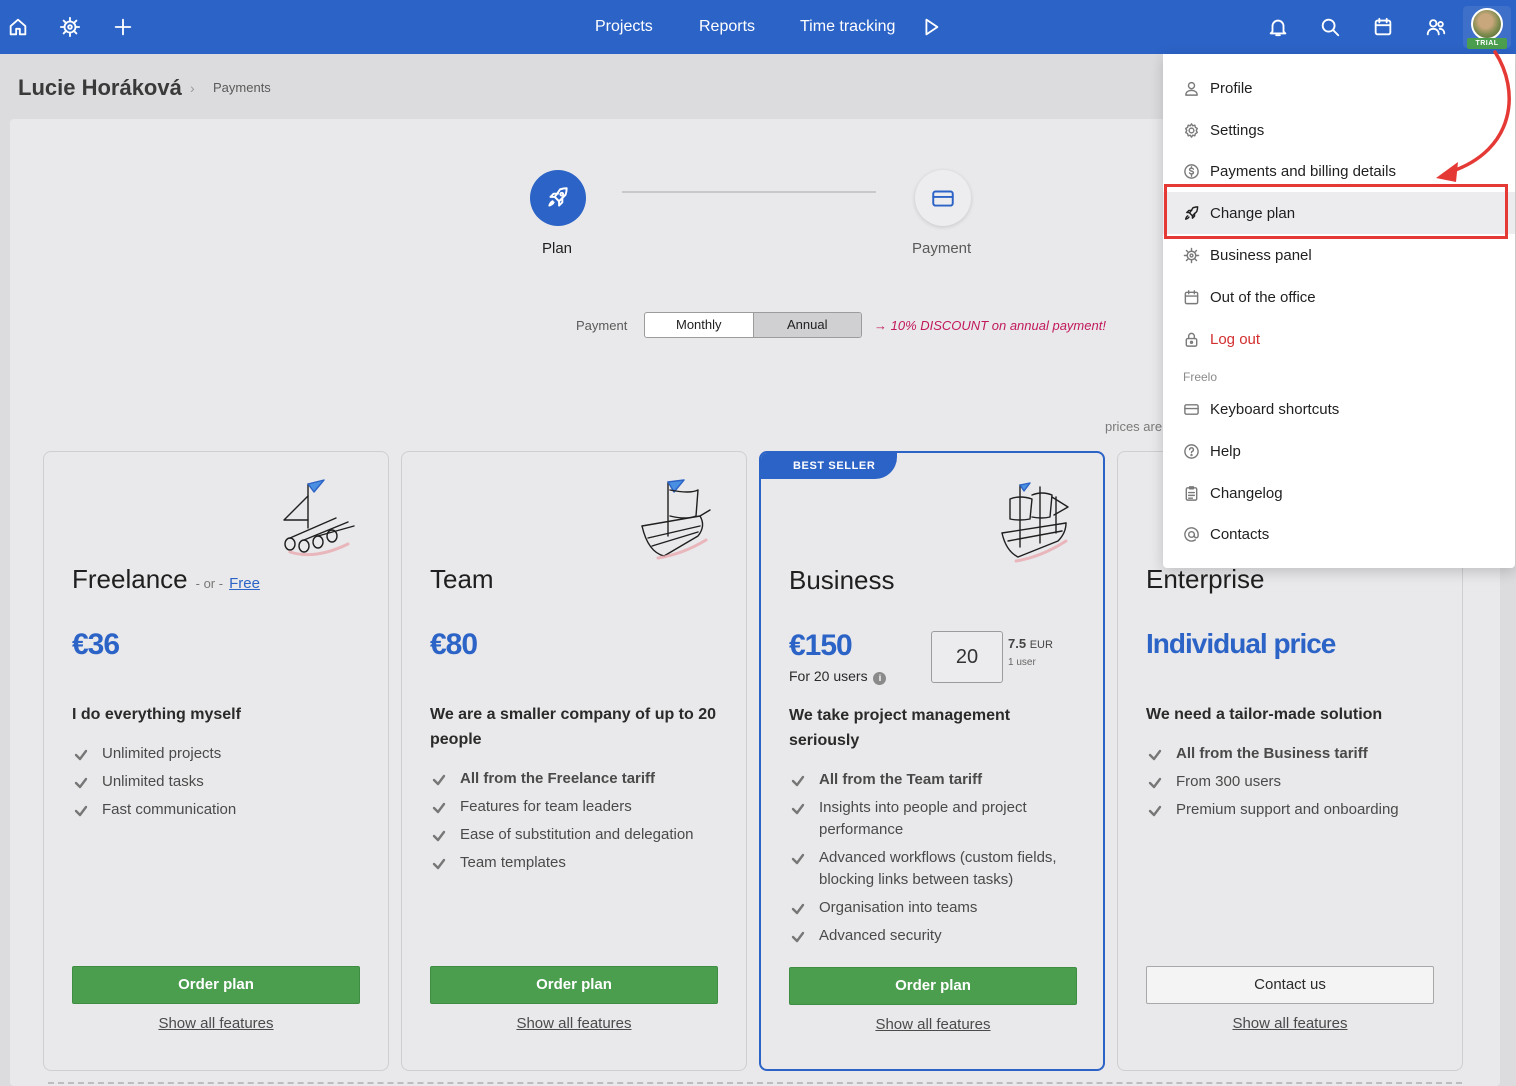  Describe the element at coordinates (1241, 643) in the screenshot. I see `plan-price: Individual price` at that location.